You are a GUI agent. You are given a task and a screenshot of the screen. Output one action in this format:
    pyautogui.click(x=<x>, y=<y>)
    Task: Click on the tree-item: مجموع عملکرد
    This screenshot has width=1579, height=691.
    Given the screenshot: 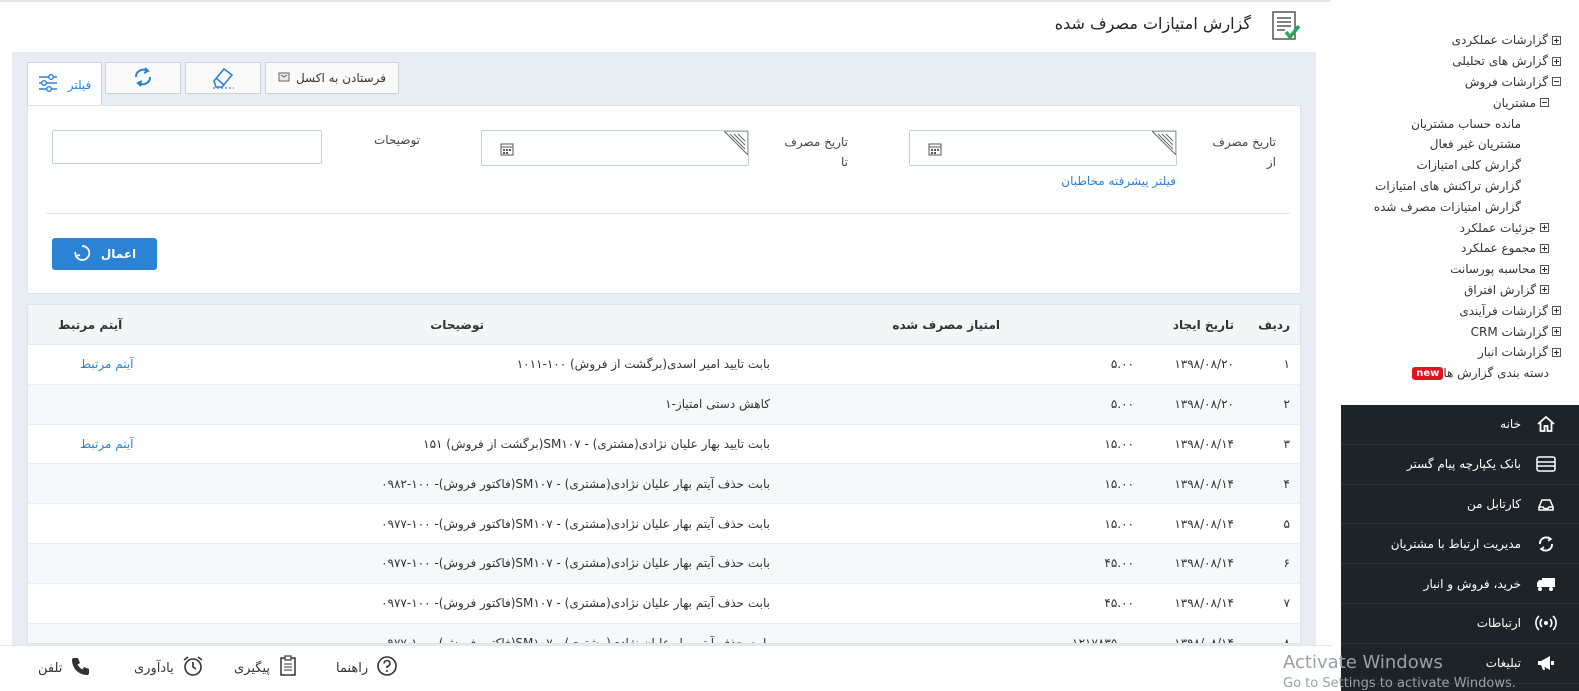 What is the action you would take?
    pyautogui.click(x=1460, y=248)
    